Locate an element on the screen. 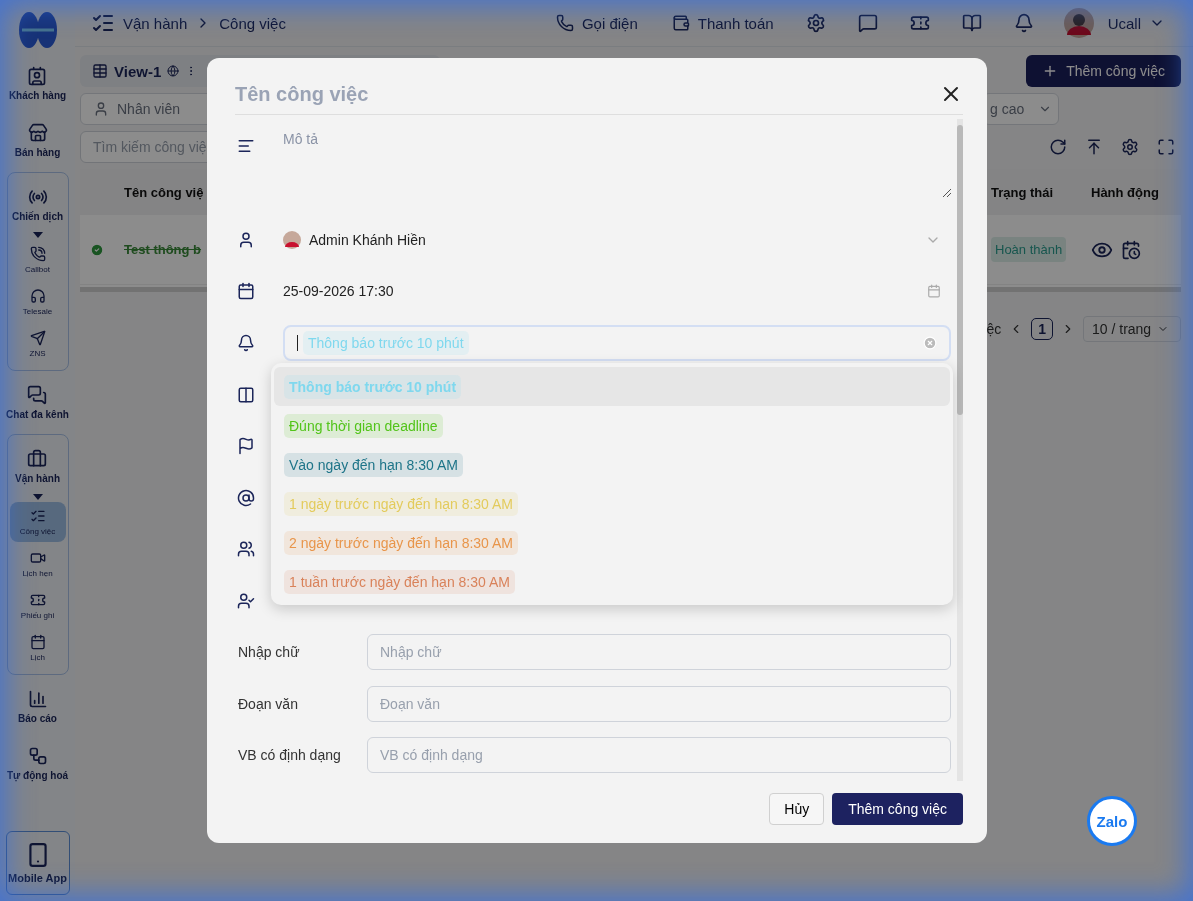  field-label: Nhập chữ is located at coordinates (269, 652).